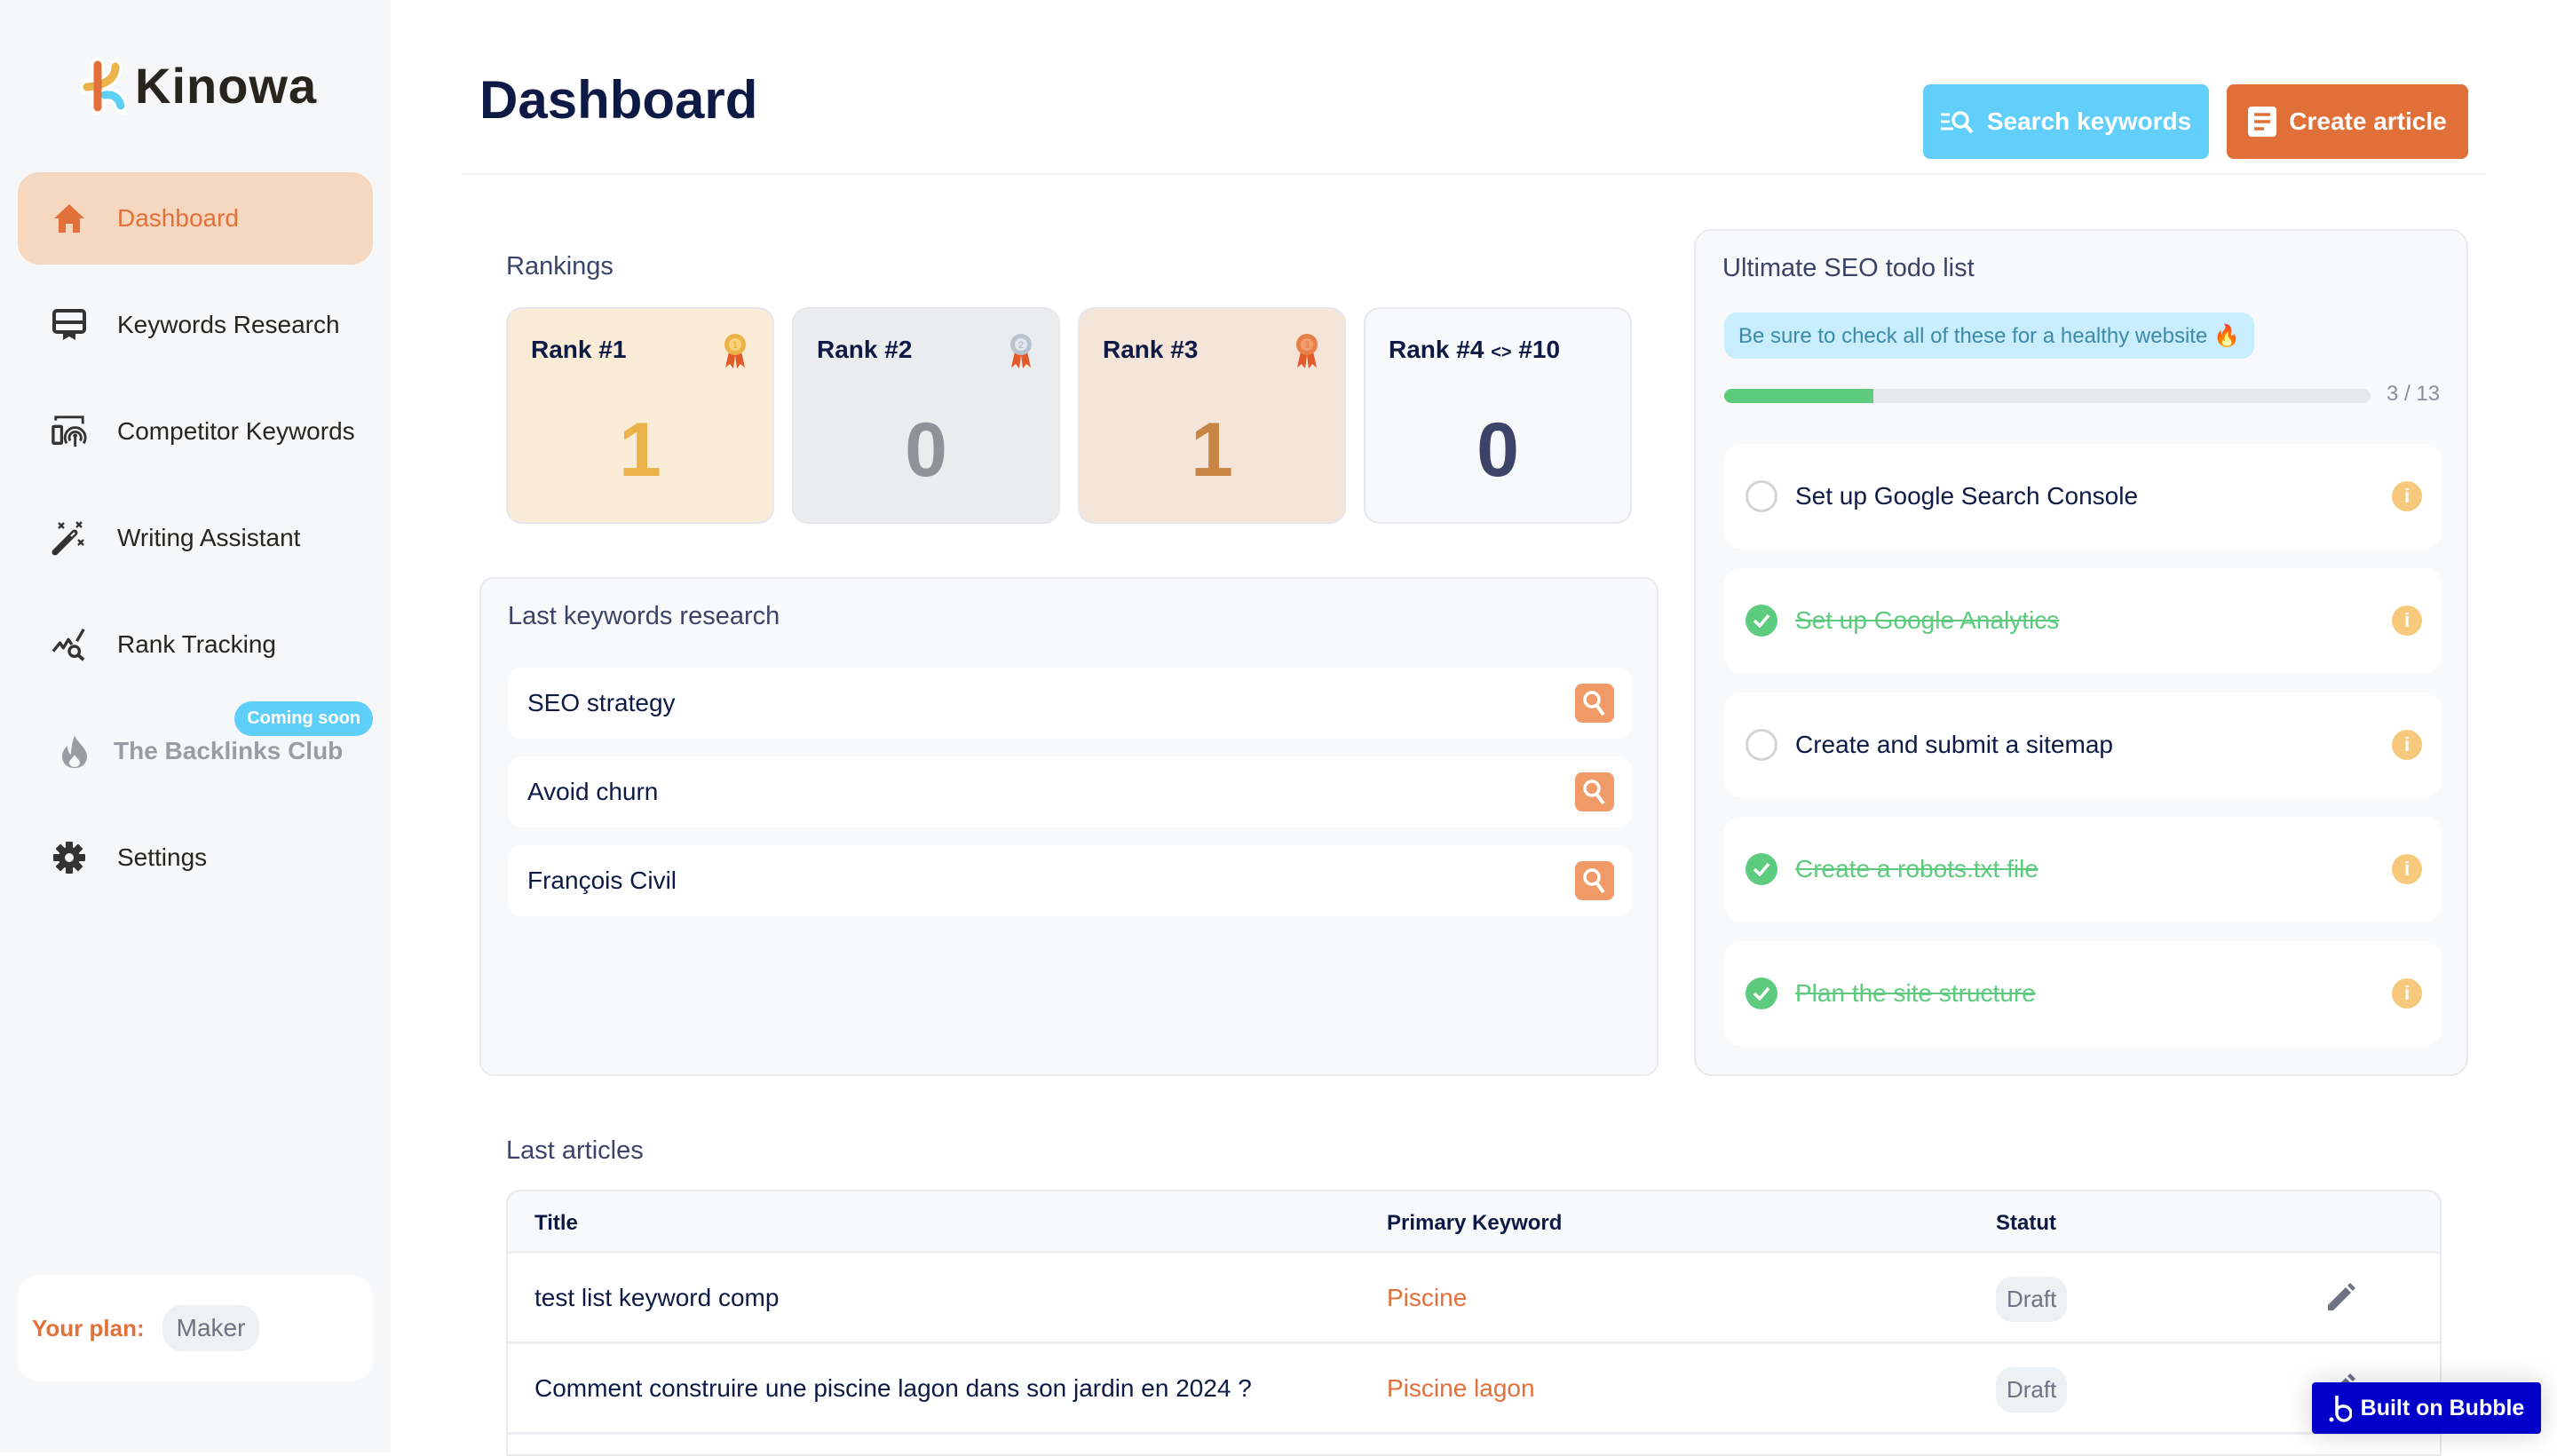 This screenshot has height=1456, width=2557. Describe the element at coordinates (2083, 620) in the screenshot. I see `todo-item: Set up Google Analytics i` at that location.